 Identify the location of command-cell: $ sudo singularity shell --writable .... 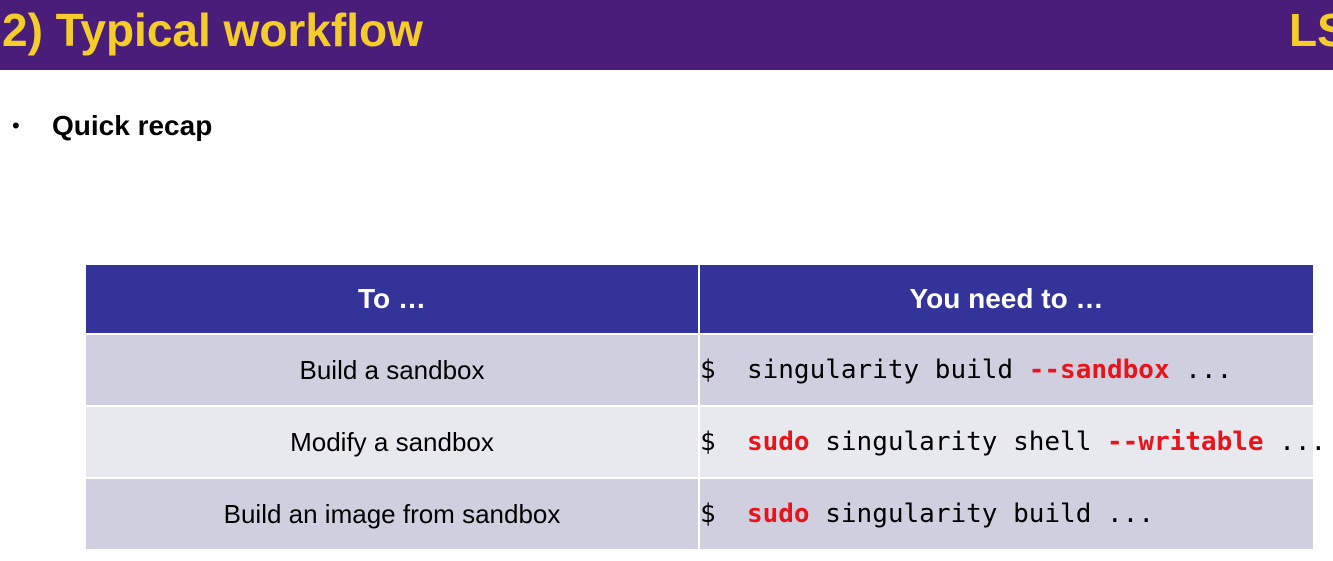
(1012, 441).